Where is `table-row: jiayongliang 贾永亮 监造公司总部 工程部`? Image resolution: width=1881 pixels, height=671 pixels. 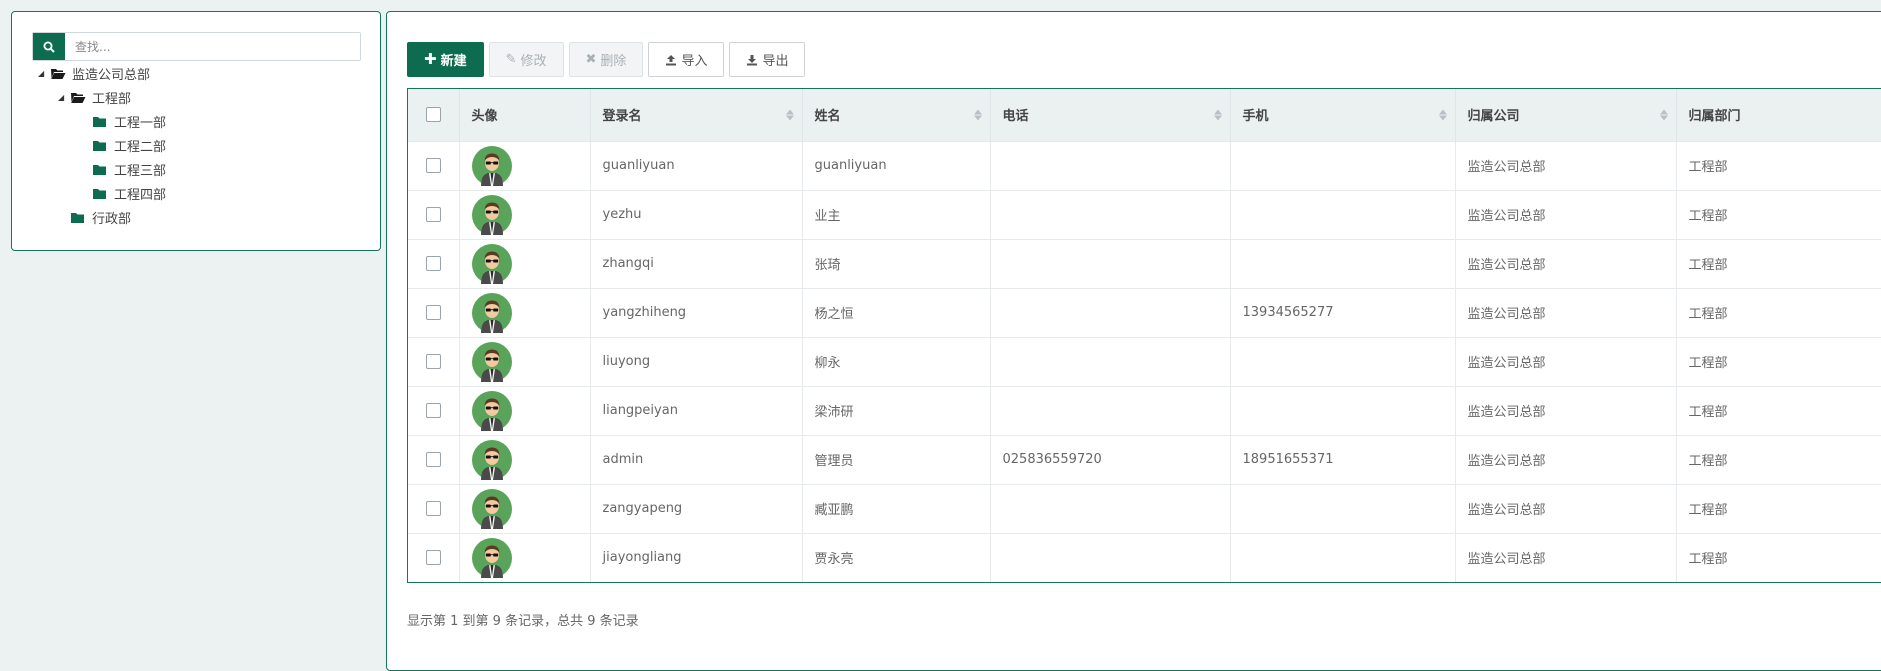
table-row: jiayongliang 贾永亮 监造公司总部 工程部 is located at coordinates (1144, 557).